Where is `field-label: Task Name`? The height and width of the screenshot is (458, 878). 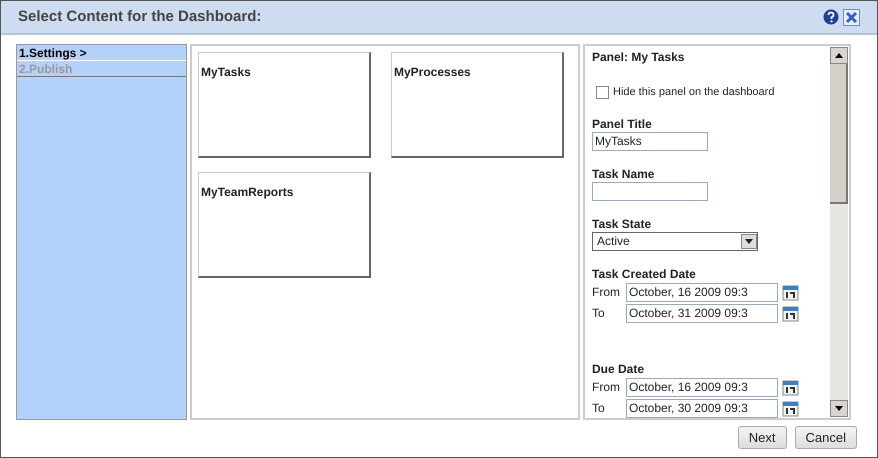 field-label: Task Name is located at coordinates (624, 174).